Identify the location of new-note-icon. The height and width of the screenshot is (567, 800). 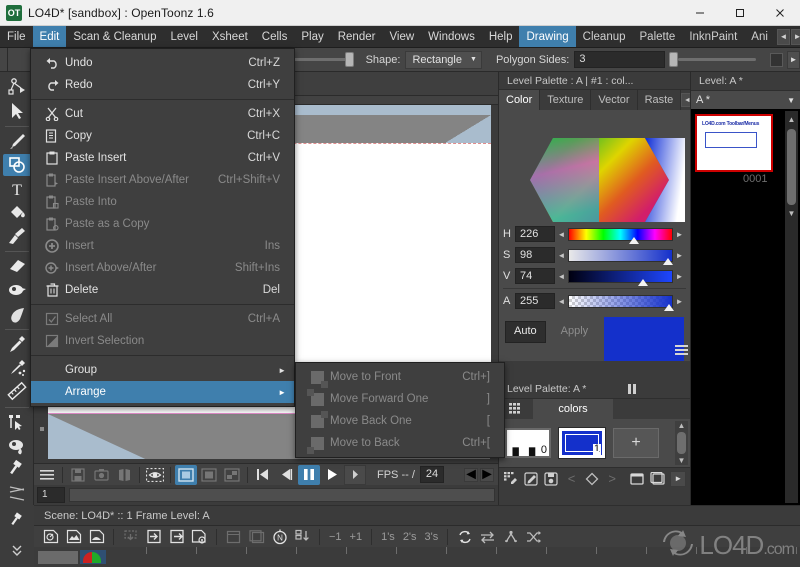
(233, 537).